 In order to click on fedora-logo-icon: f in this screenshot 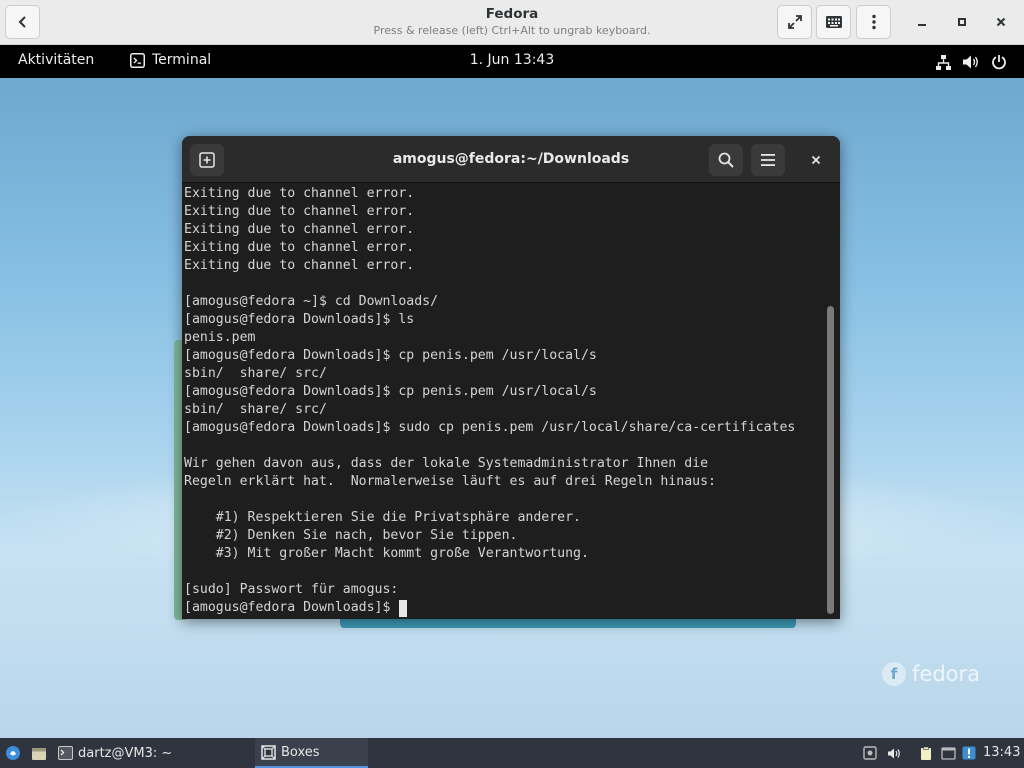, I will do `click(894, 674)`.